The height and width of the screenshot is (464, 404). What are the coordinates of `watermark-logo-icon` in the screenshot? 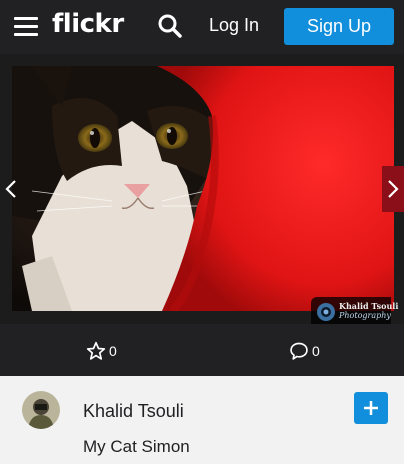 It's located at (326, 312).